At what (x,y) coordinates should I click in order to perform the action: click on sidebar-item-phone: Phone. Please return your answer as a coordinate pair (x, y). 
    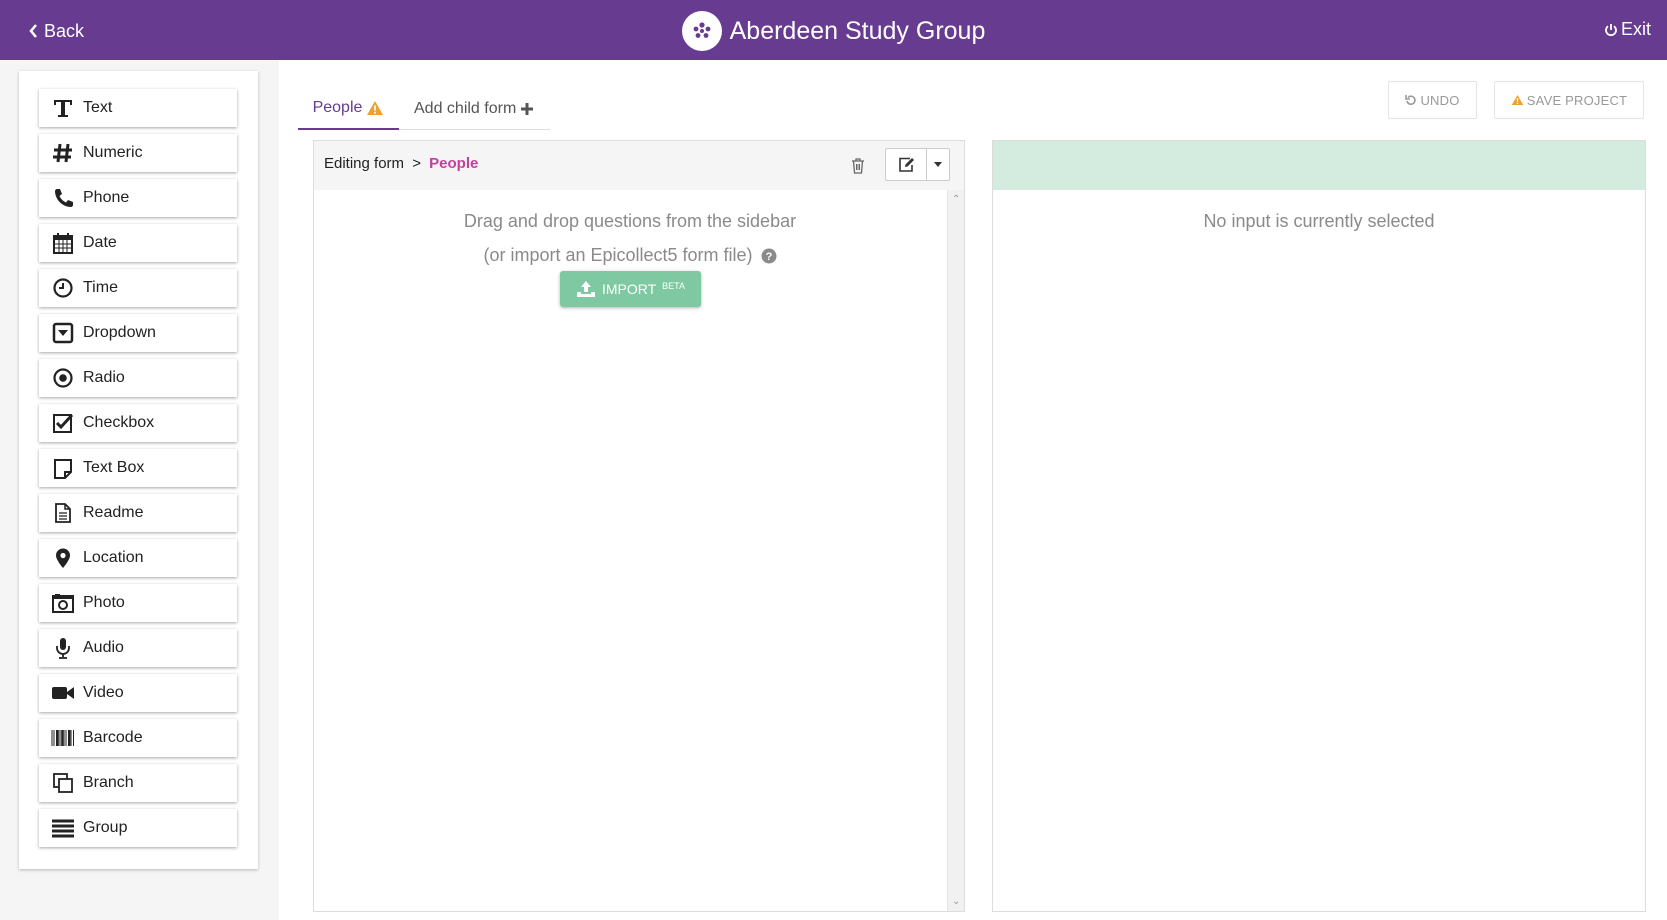
    Looking at the image, I should click on (138, 198).